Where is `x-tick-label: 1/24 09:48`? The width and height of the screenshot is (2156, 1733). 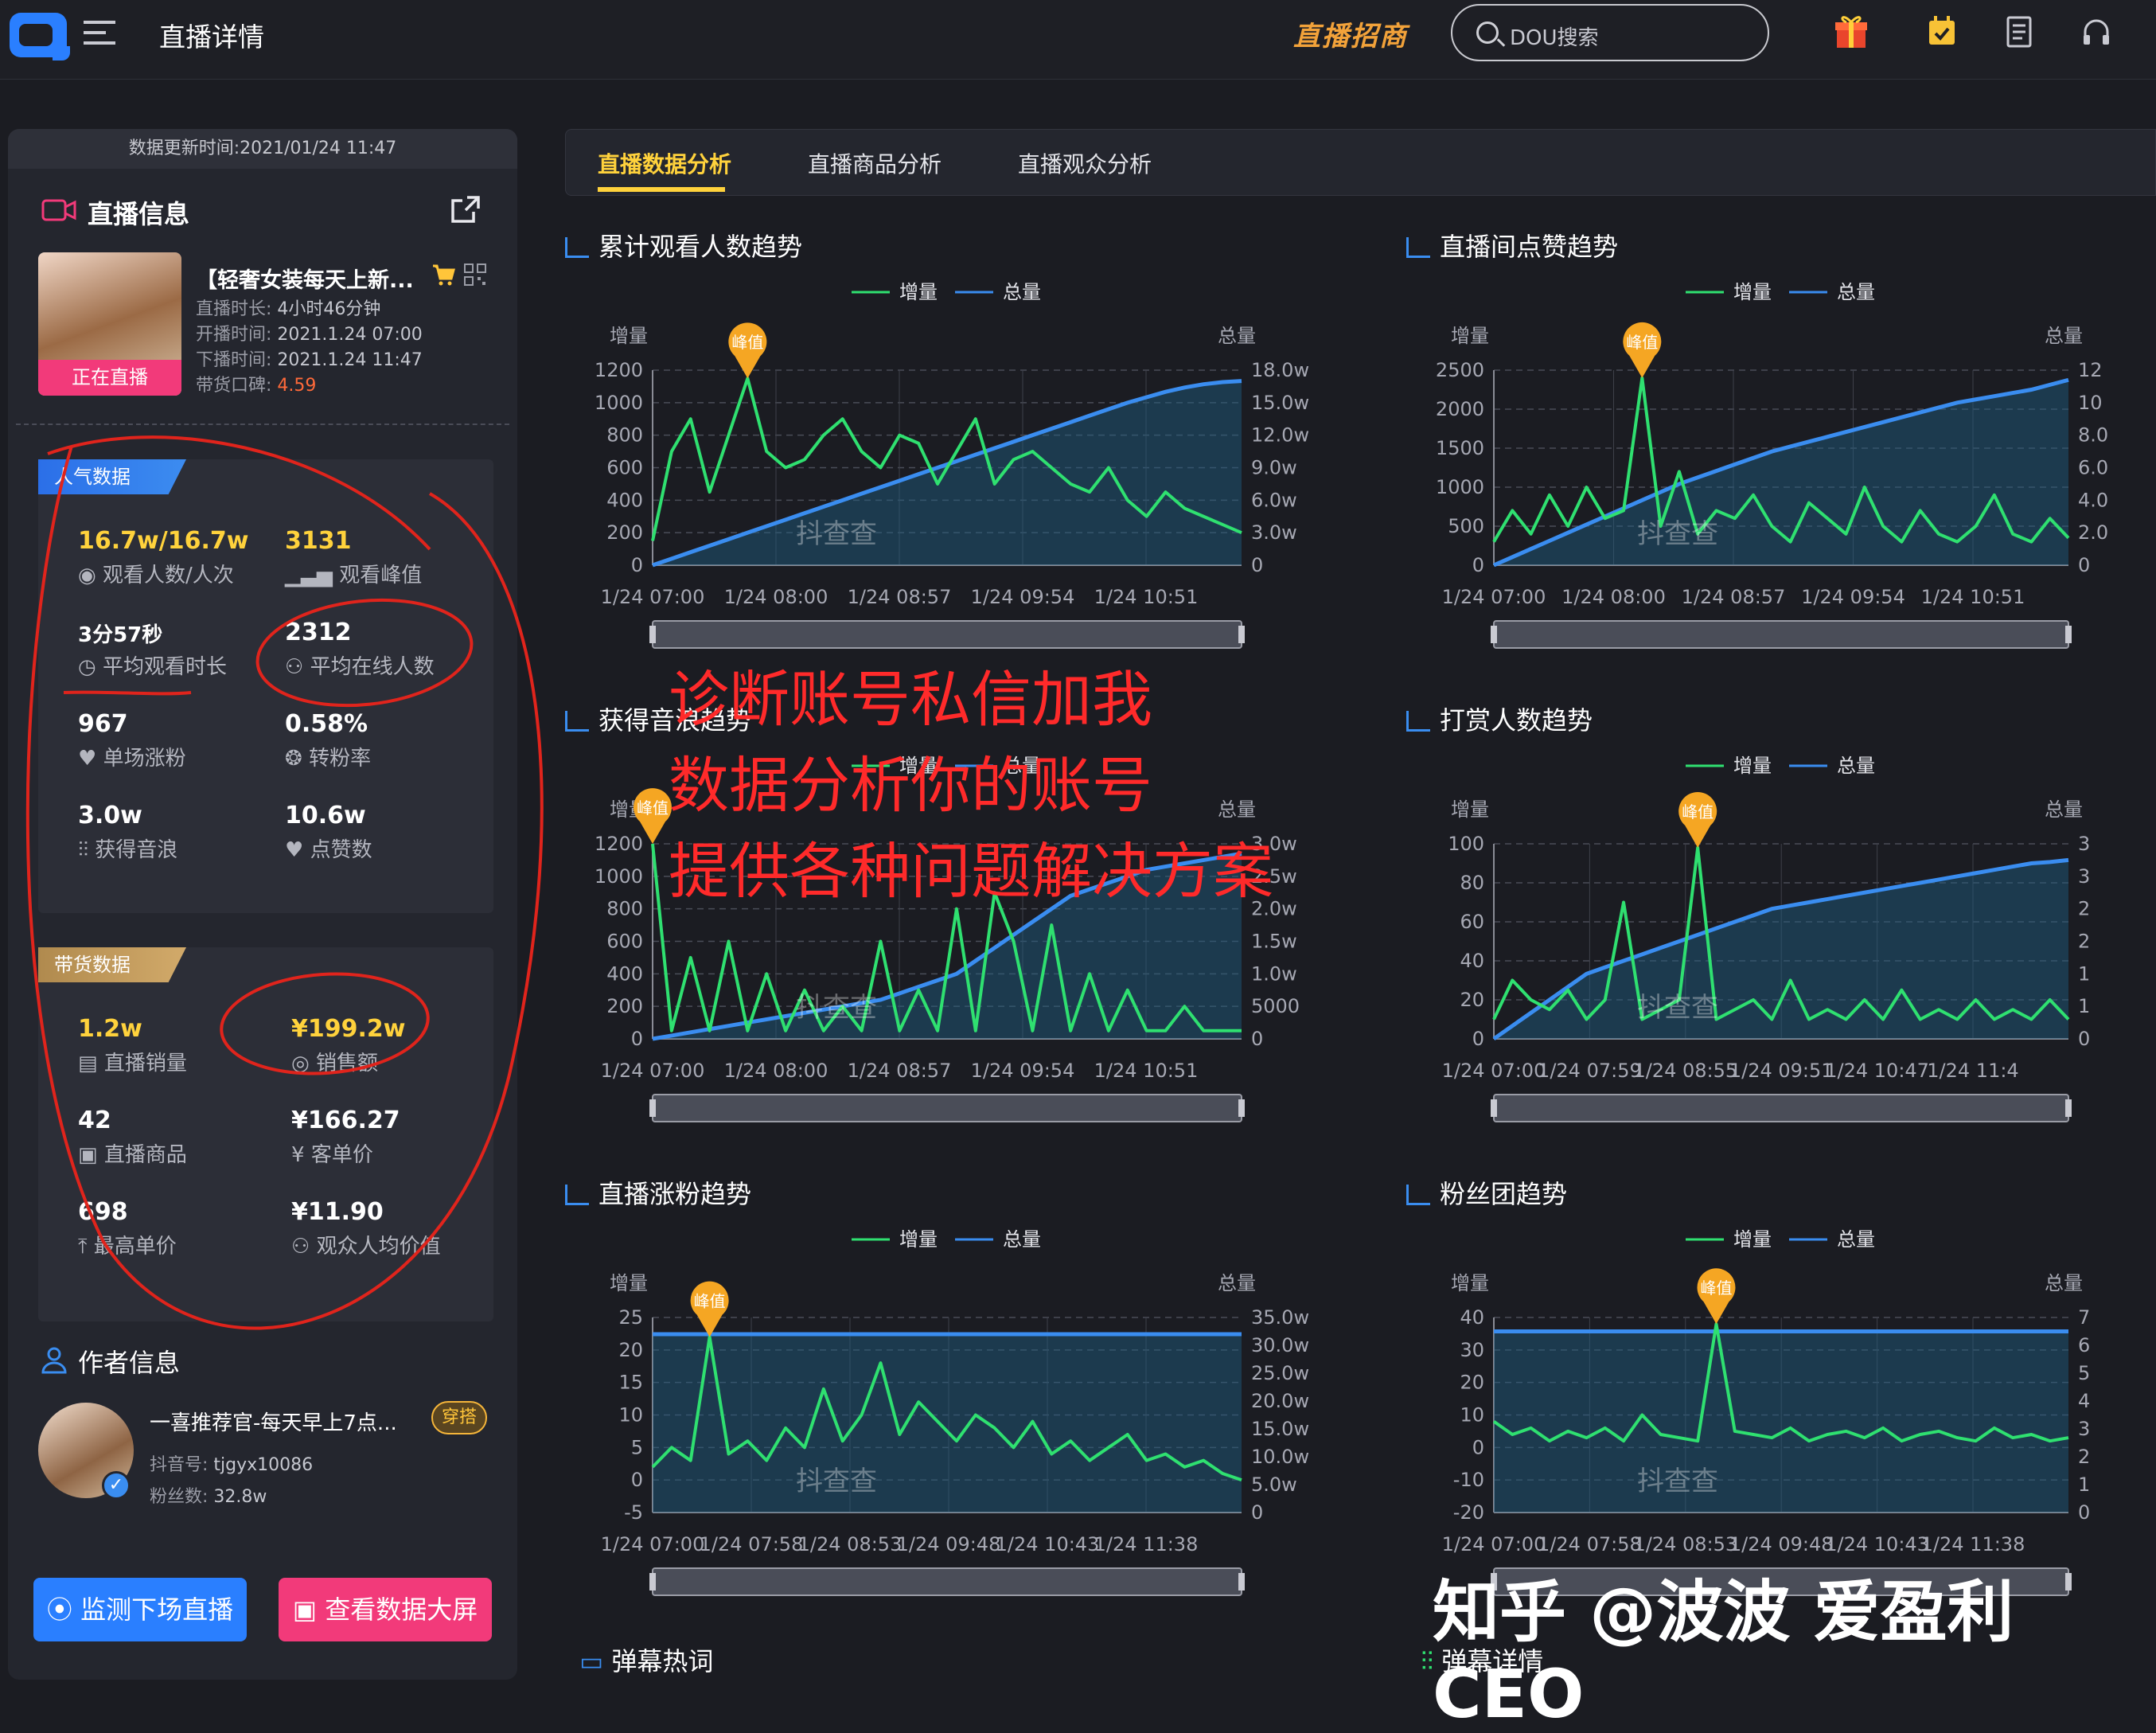 x-tick-label: 1/24 09:48 is located at coordinates (949, 1544).